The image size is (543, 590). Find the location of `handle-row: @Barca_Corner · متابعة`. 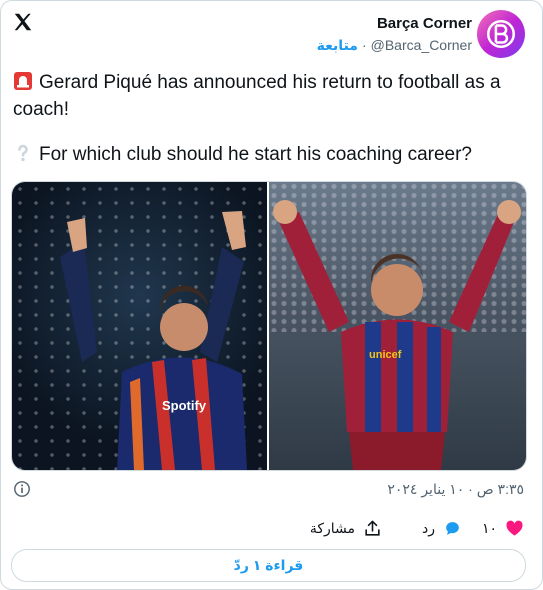

handle-row: @Barca_Corner · متابعة is located at coordinates (394, 45).